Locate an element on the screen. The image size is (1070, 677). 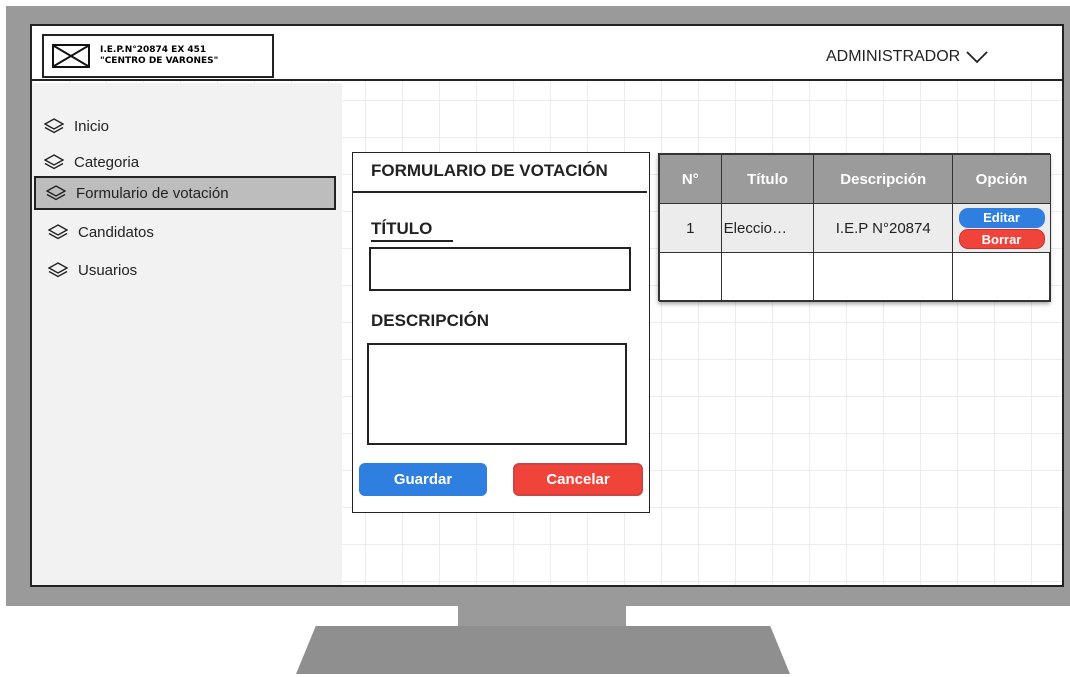
form-title: FORMULARIO DE VOTACIÓN is located at coordinates (489, 170).